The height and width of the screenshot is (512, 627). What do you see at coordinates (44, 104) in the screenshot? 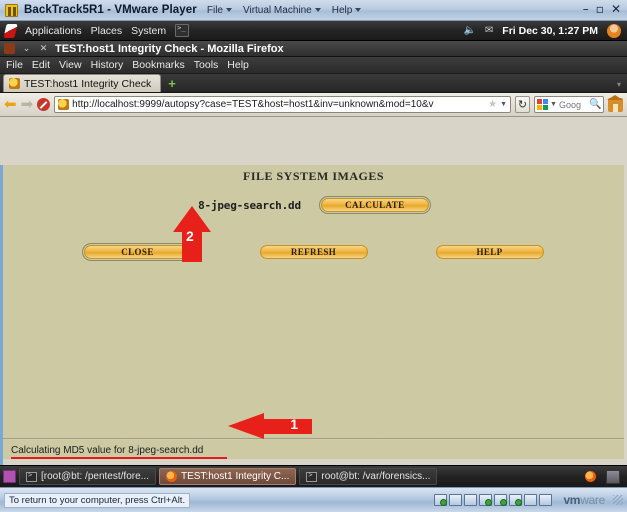
I see `stop-icon` at bounding box center [44, 104].